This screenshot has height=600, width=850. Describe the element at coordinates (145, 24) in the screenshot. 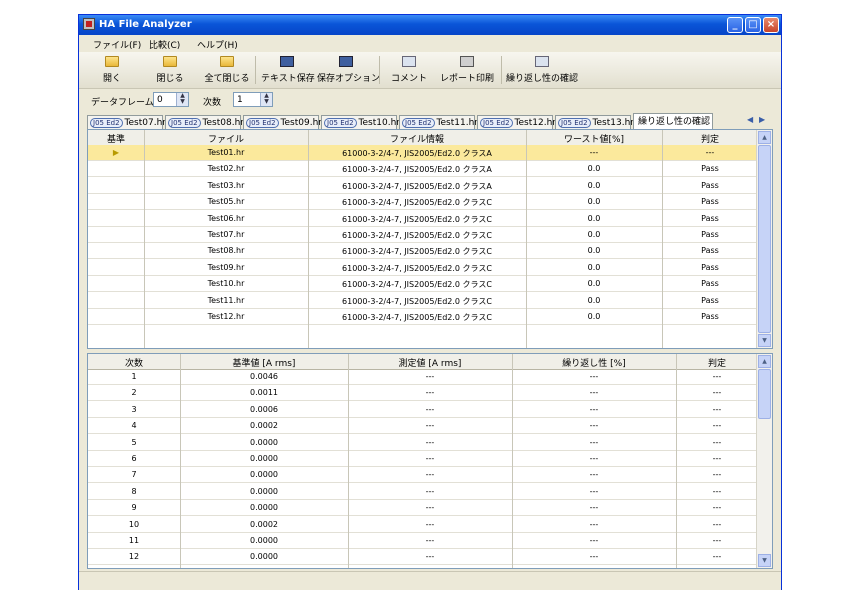

I see `window-title: HA File Analyzer` at that location.